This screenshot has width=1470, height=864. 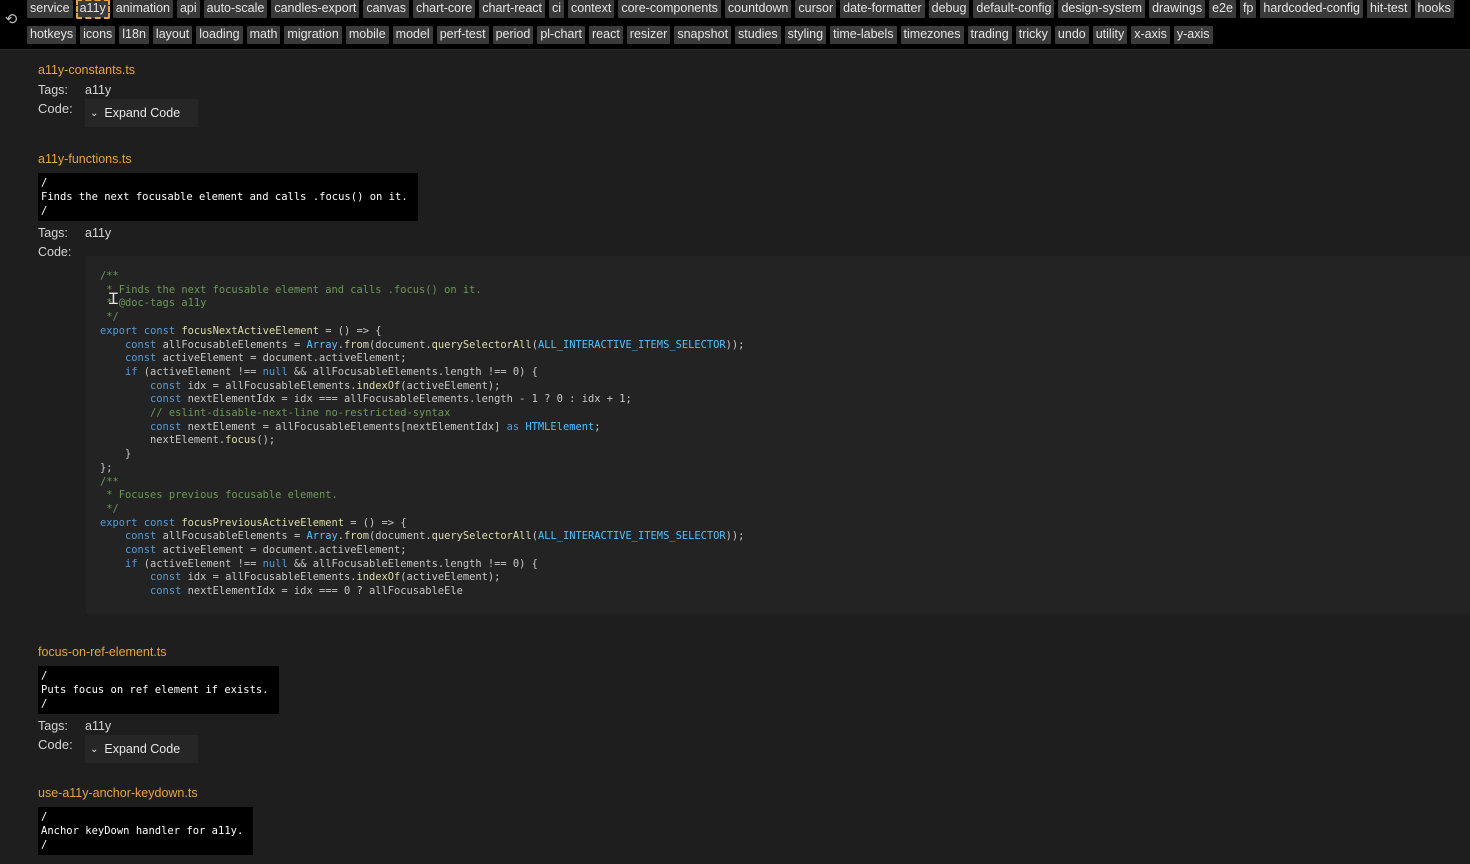 I want to click on tag-filter-layout: layout, so click(x=172, y=35).